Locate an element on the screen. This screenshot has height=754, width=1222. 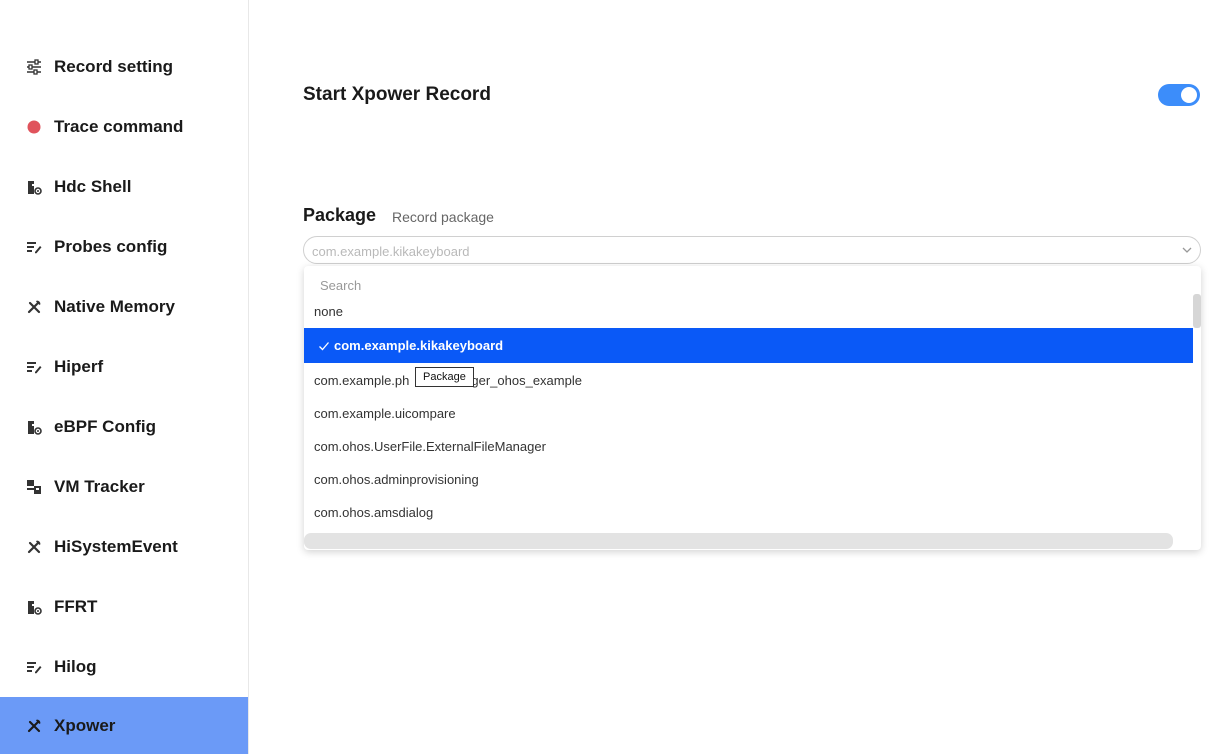
dropdown-option: com.ohos.amsdialog is located at coordinates (748, 512).